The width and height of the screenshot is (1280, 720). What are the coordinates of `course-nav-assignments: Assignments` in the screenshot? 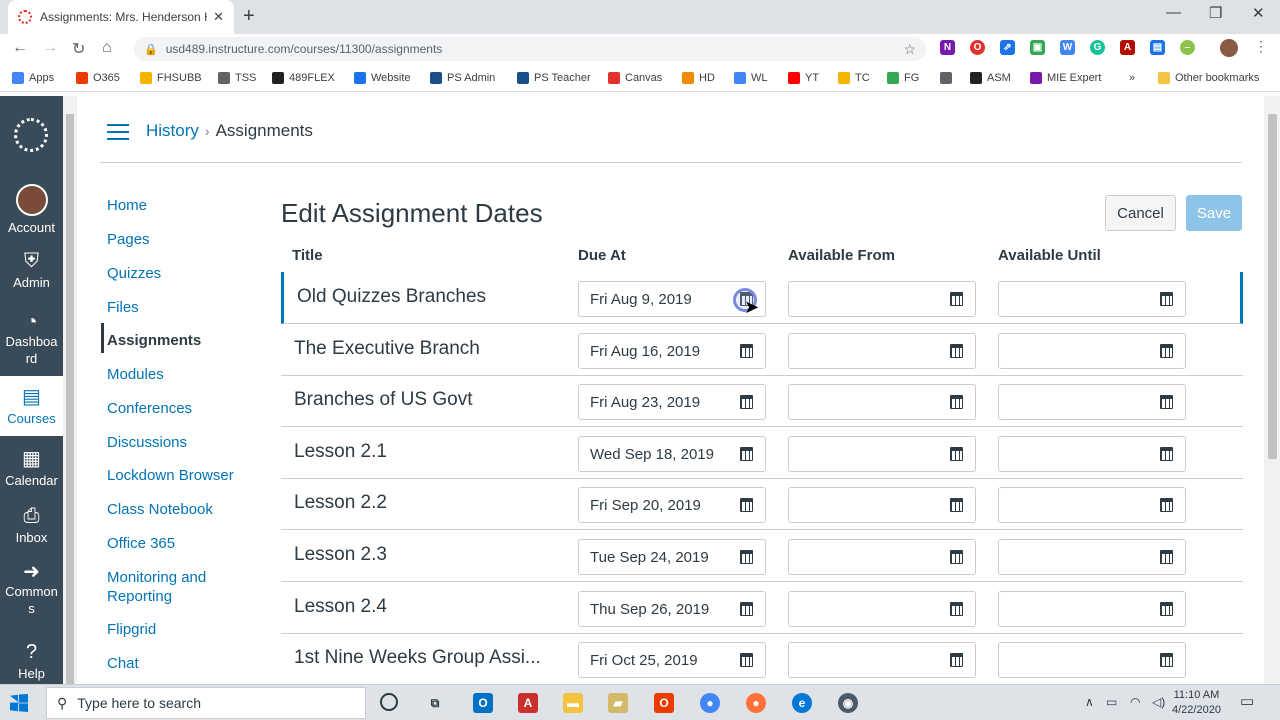 It's located at (182, 340).